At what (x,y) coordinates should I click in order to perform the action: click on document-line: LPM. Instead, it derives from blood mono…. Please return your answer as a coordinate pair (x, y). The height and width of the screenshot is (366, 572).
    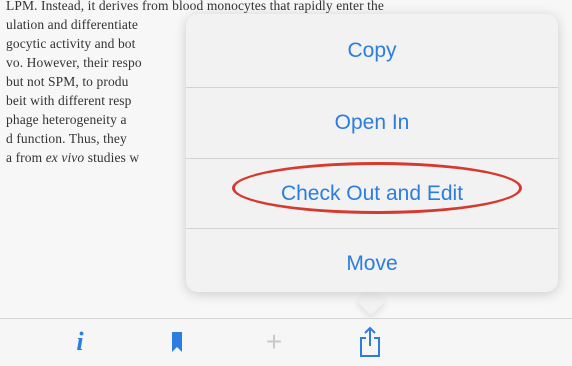
    Looking at the image, I should click on (195, 6).